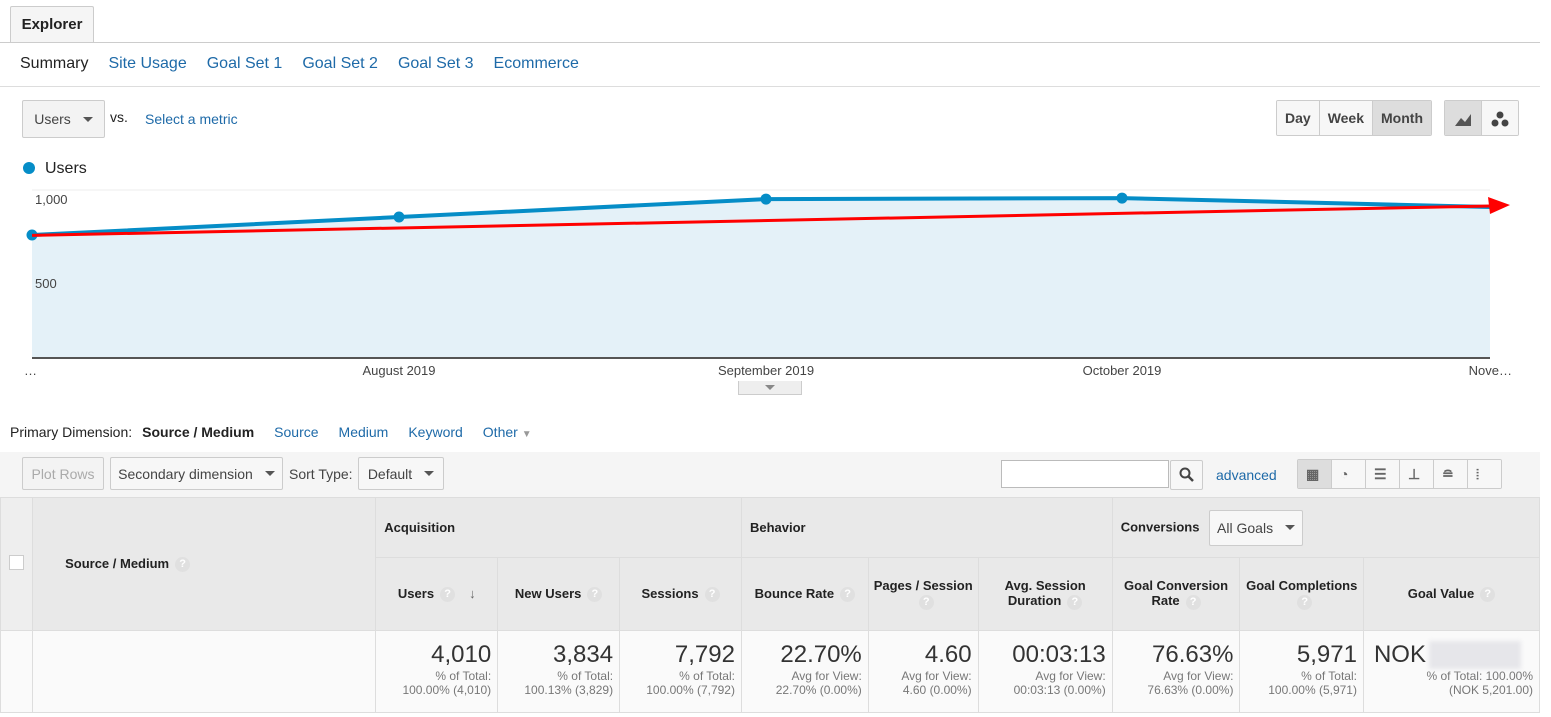 The width and height of the screenshot is (1551, 717). What do you see at coordinates (321, 474) in the screenshot?
I see `sort-type-label: Sort Type:` at bounding box center [321, 474].